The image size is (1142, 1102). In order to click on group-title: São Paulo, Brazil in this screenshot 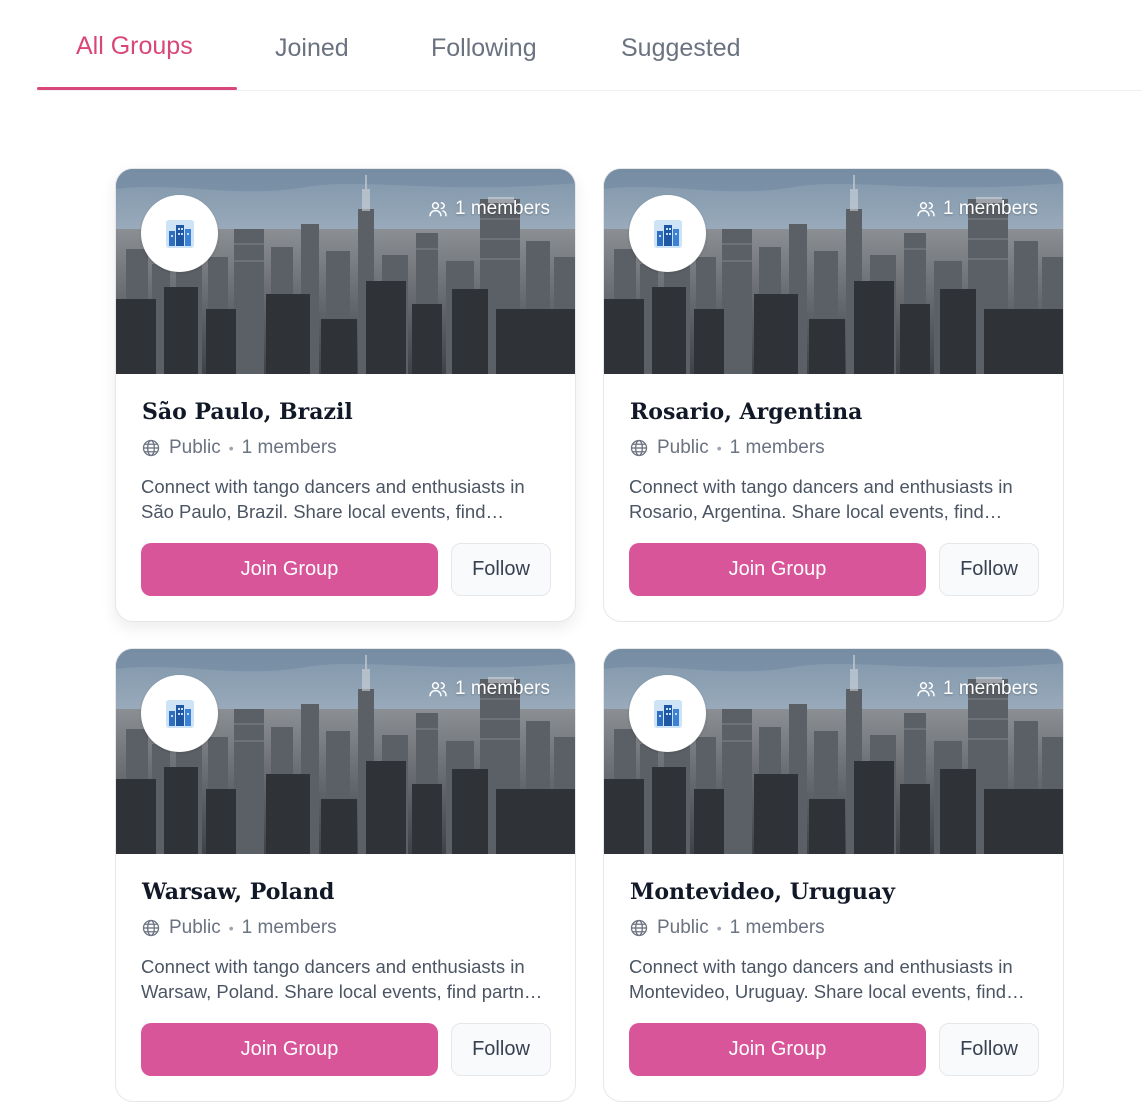, I will do `click(247, 412)`.